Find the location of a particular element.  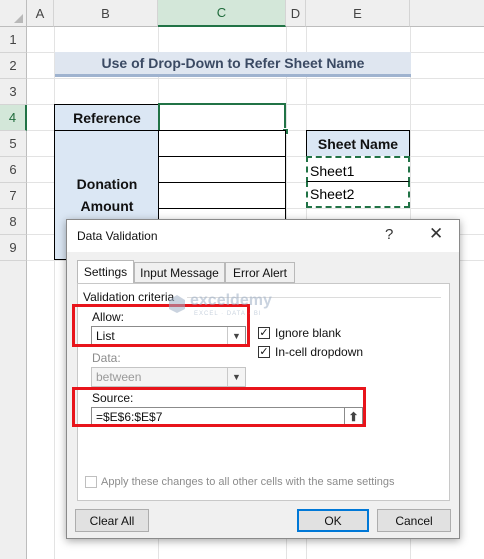

column-header-b: B is located at coordinates (106, 13).